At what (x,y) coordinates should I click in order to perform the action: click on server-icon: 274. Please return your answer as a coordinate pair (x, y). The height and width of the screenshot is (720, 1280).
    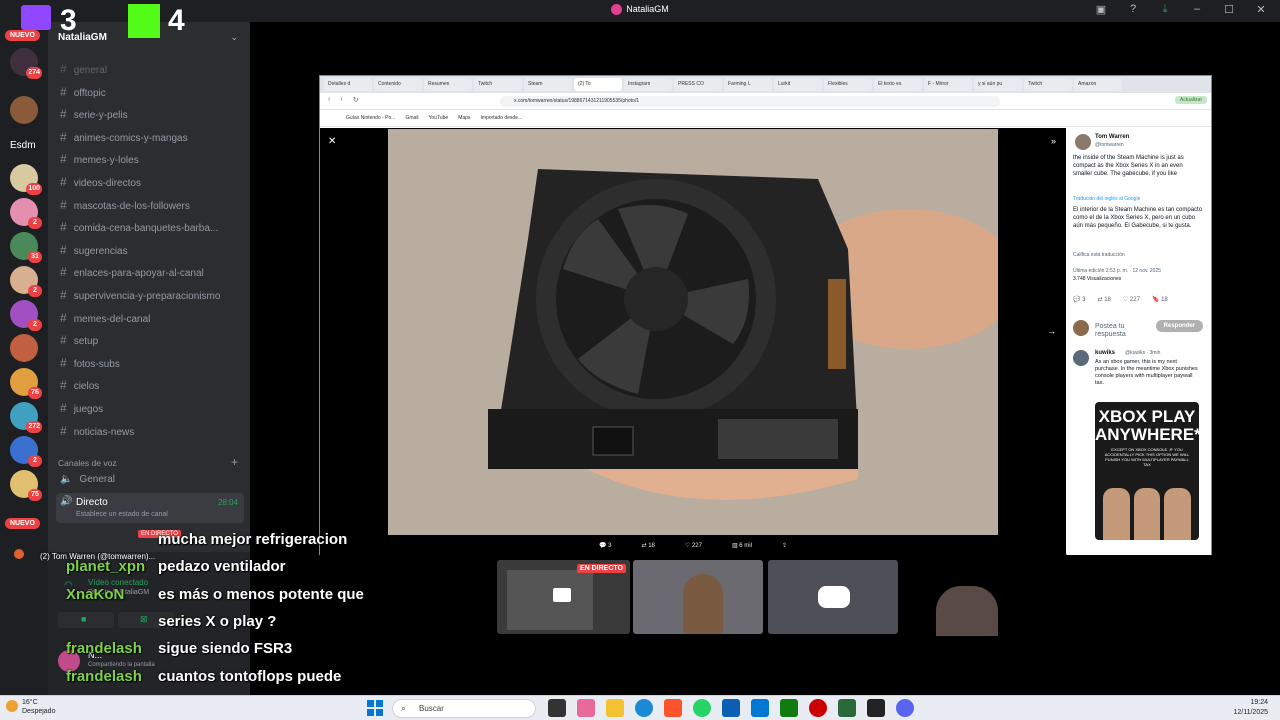
    Looking at the image, I should click on (26, 63).